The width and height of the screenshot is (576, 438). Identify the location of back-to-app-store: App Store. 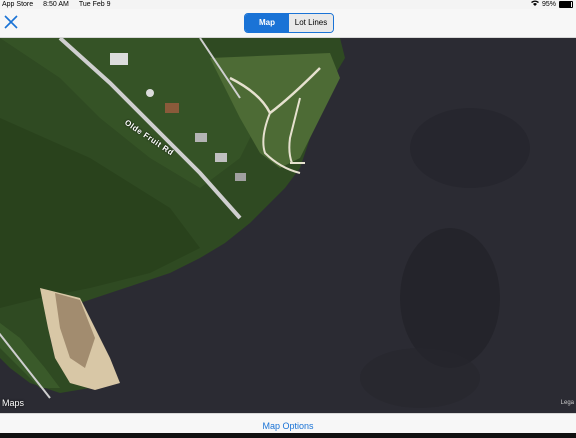
(17, 4).